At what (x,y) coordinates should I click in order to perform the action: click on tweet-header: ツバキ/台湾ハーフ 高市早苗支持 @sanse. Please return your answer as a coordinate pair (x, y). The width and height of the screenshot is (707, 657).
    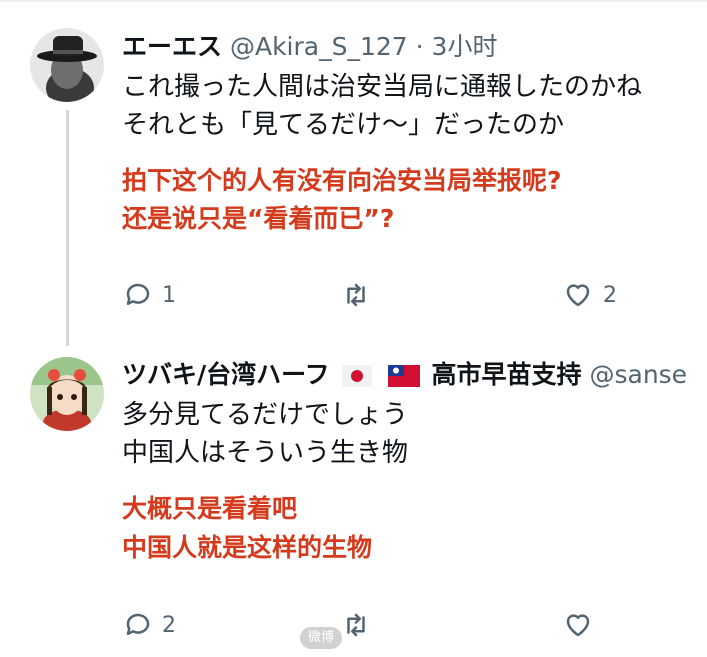
    Looking at the image, I should click on (404, 375).